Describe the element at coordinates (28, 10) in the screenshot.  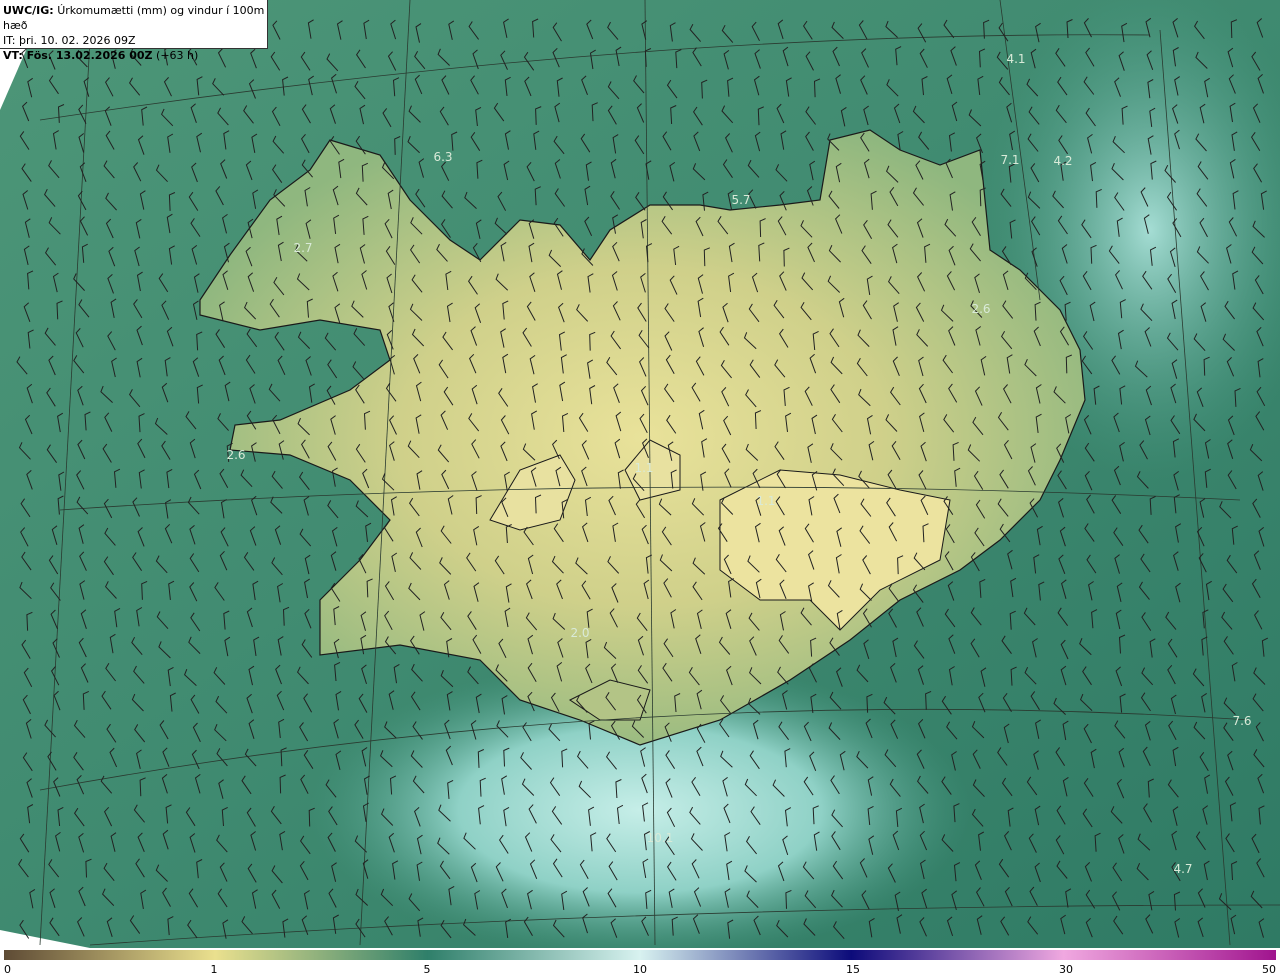
I see `model-name: UWC/IG:` at that location.